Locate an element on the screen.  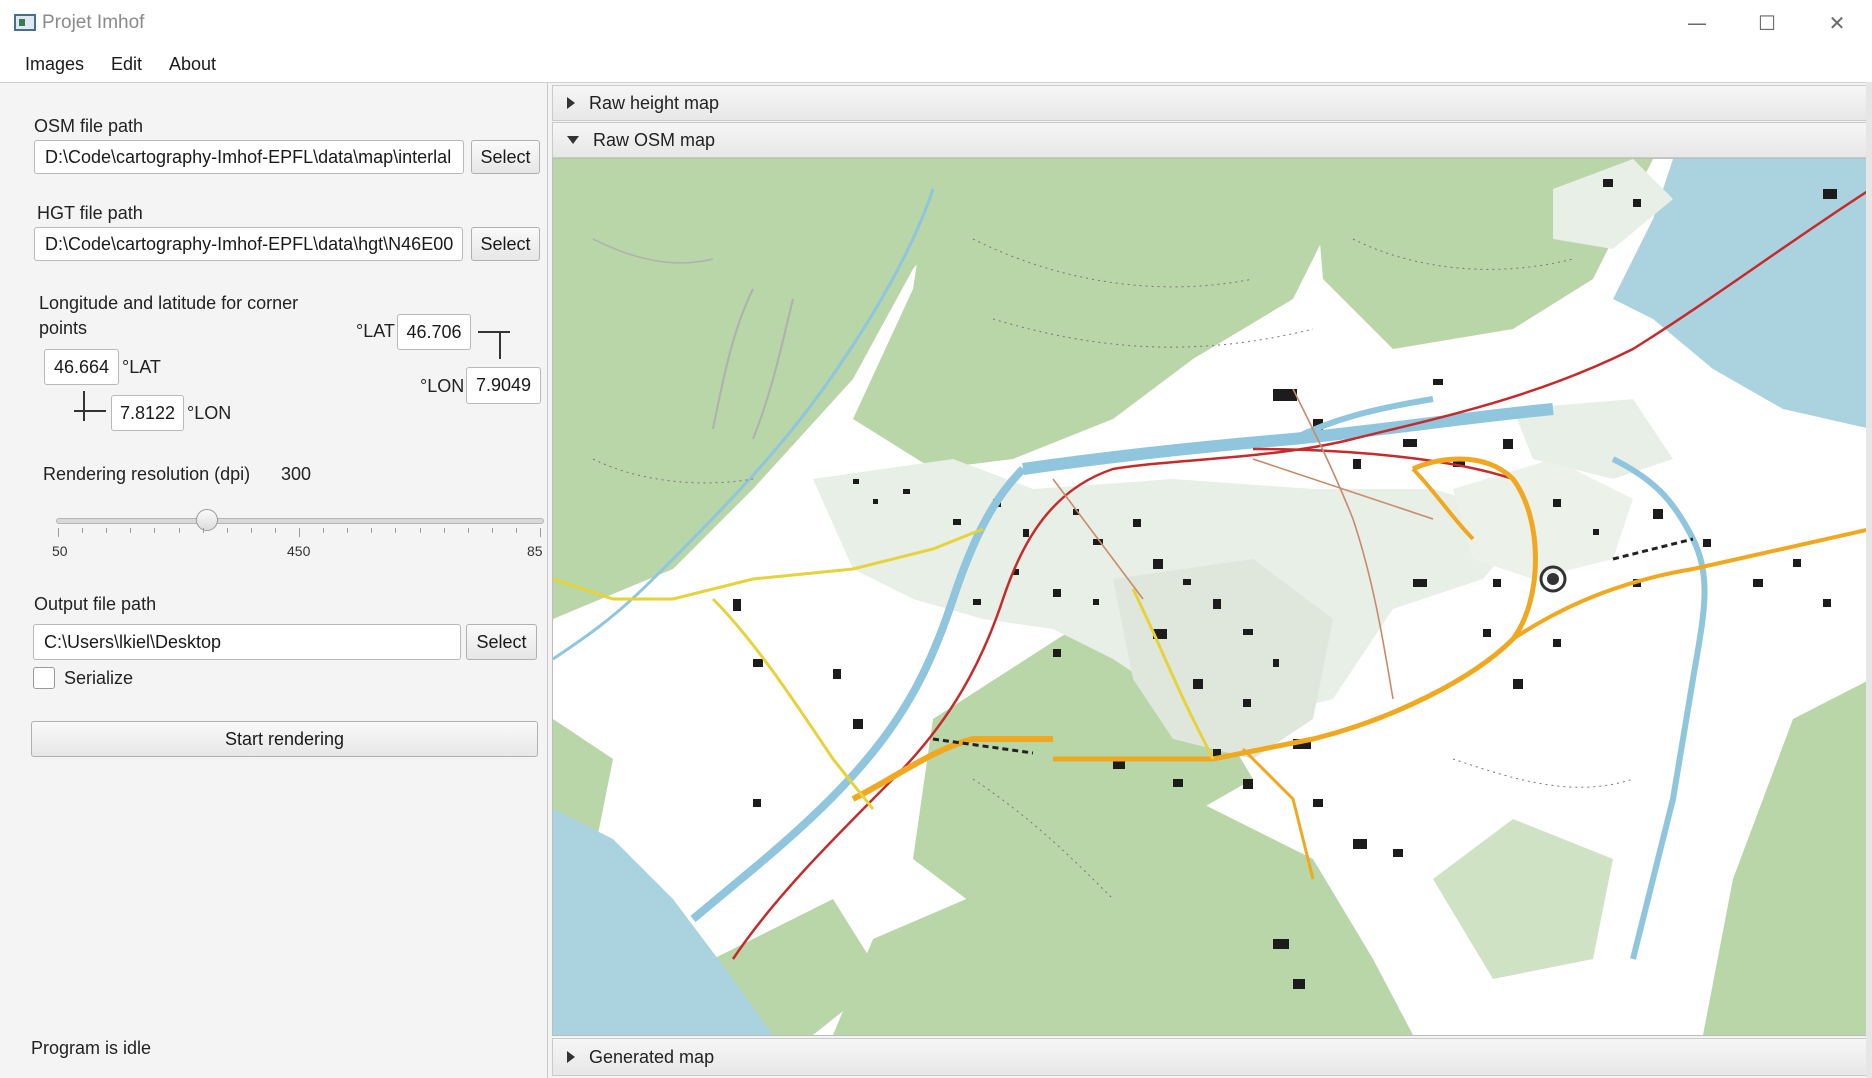
menu-images: Images is located at coordinates (54, 64).